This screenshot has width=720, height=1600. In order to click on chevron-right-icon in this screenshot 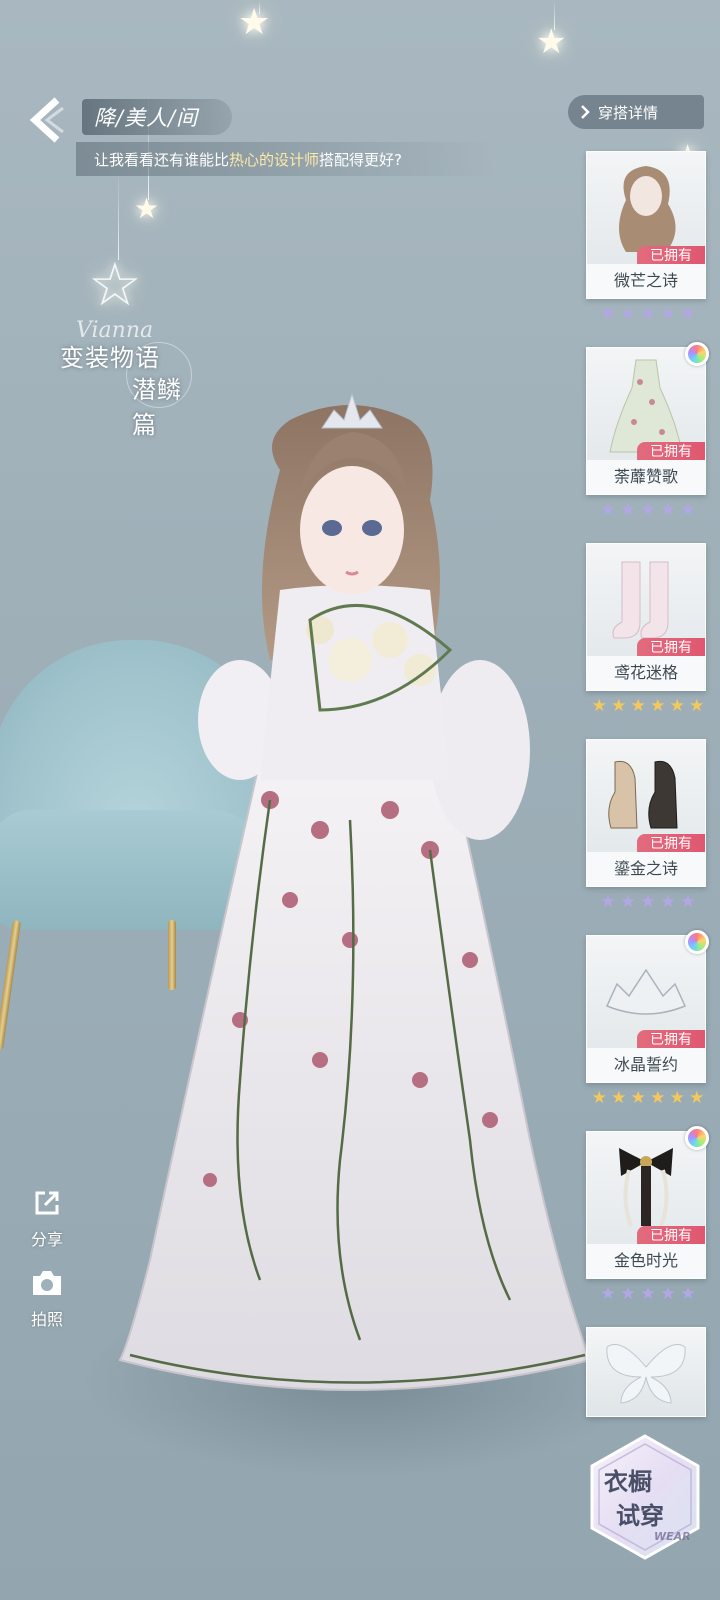, I will do `click(585, 112)`.